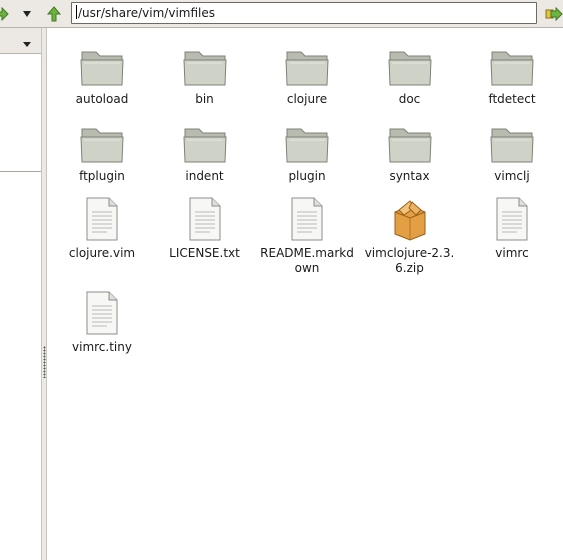  What do you see at coordinates (409, 176) in the screenshot?
I see `file-name: syntax` at bounding box center [409, 176].